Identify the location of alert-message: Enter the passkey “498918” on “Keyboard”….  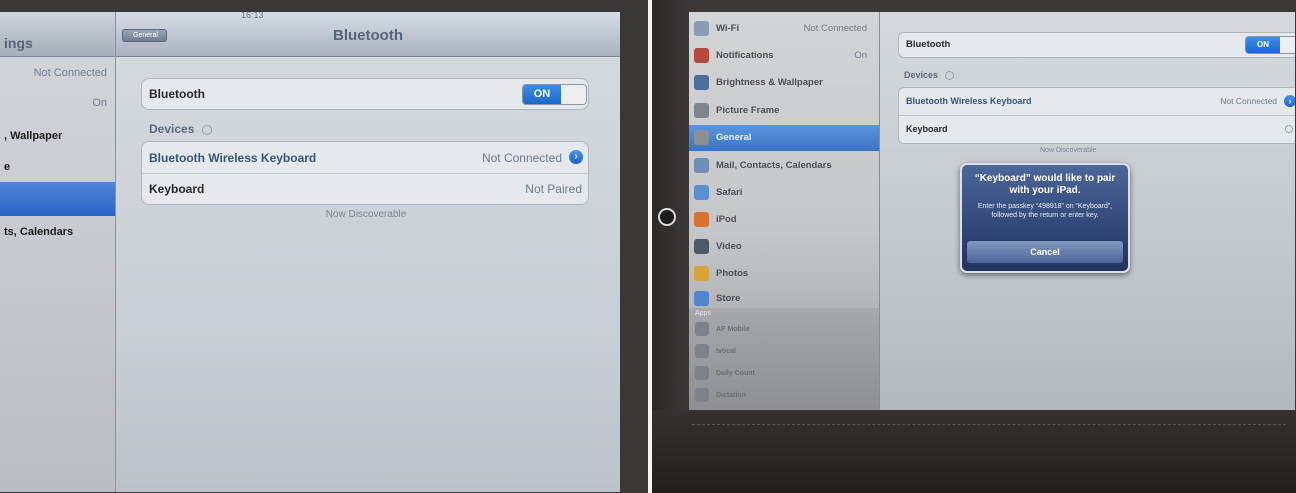
(1045, 211).